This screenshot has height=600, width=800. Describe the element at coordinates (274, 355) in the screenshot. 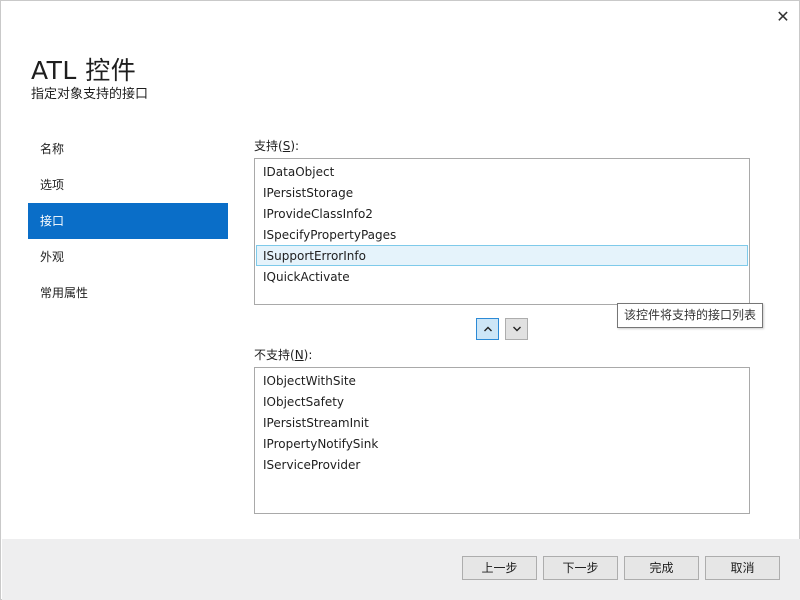

I see `unsupported-label-pre: 不支持(` at that location.